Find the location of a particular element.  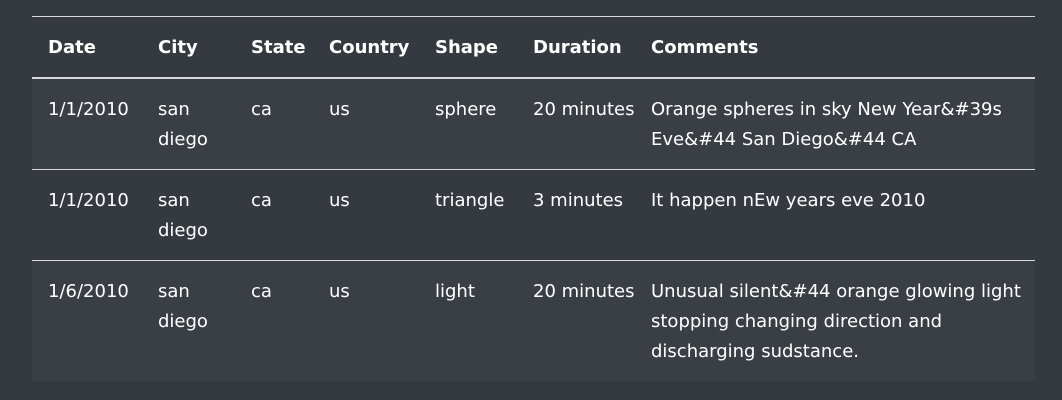

cell-date: 1/6/2010 is located at coordinates (87, 320).